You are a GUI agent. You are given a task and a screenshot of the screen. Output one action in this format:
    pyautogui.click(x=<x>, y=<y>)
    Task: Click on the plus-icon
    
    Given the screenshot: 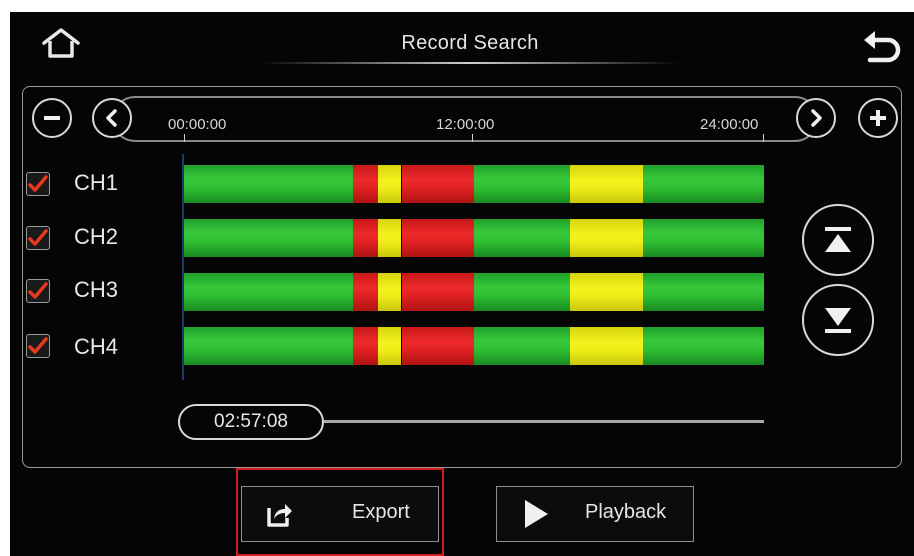 What is the action you would take?
    pyautogui.click(x=878, y=118)
    